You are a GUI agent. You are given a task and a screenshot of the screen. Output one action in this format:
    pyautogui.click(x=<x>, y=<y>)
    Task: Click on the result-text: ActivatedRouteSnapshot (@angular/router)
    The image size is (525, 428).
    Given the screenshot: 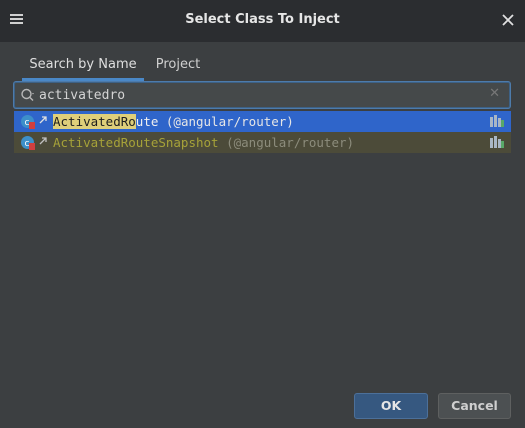 What is the action you would take?
    pyautogui.click(x=203, y=142)
    